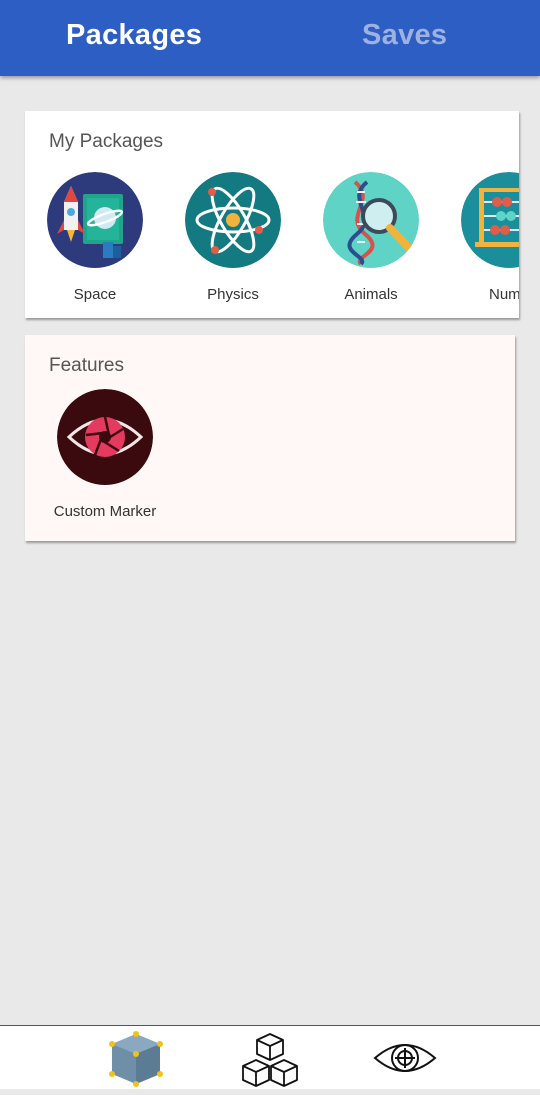 This screenshot has height=1095, width=540. What do you see at coordinates (503, 294) in the screenshot?
I see `package-label: Numb` at bounding box center [503, 294].